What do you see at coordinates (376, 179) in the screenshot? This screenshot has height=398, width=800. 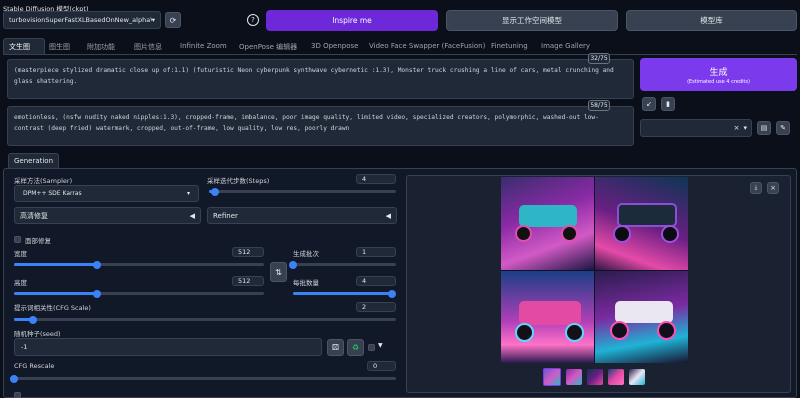 I see `steps-input: 4` at bounding box center [376, 179].